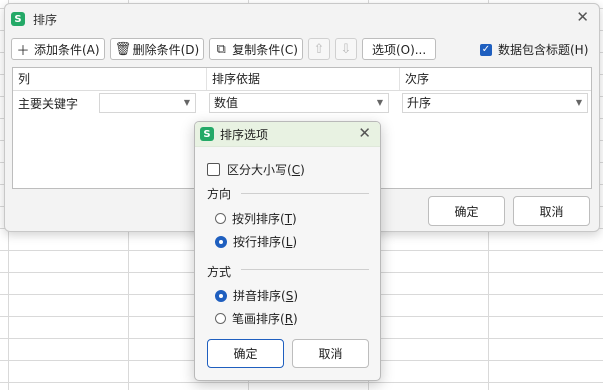 Image resolution: width=603 pixels, height=390 pixels. Describe the element at coordinates (305, 193) in the screenshot. I see `direction-divider` at that location.